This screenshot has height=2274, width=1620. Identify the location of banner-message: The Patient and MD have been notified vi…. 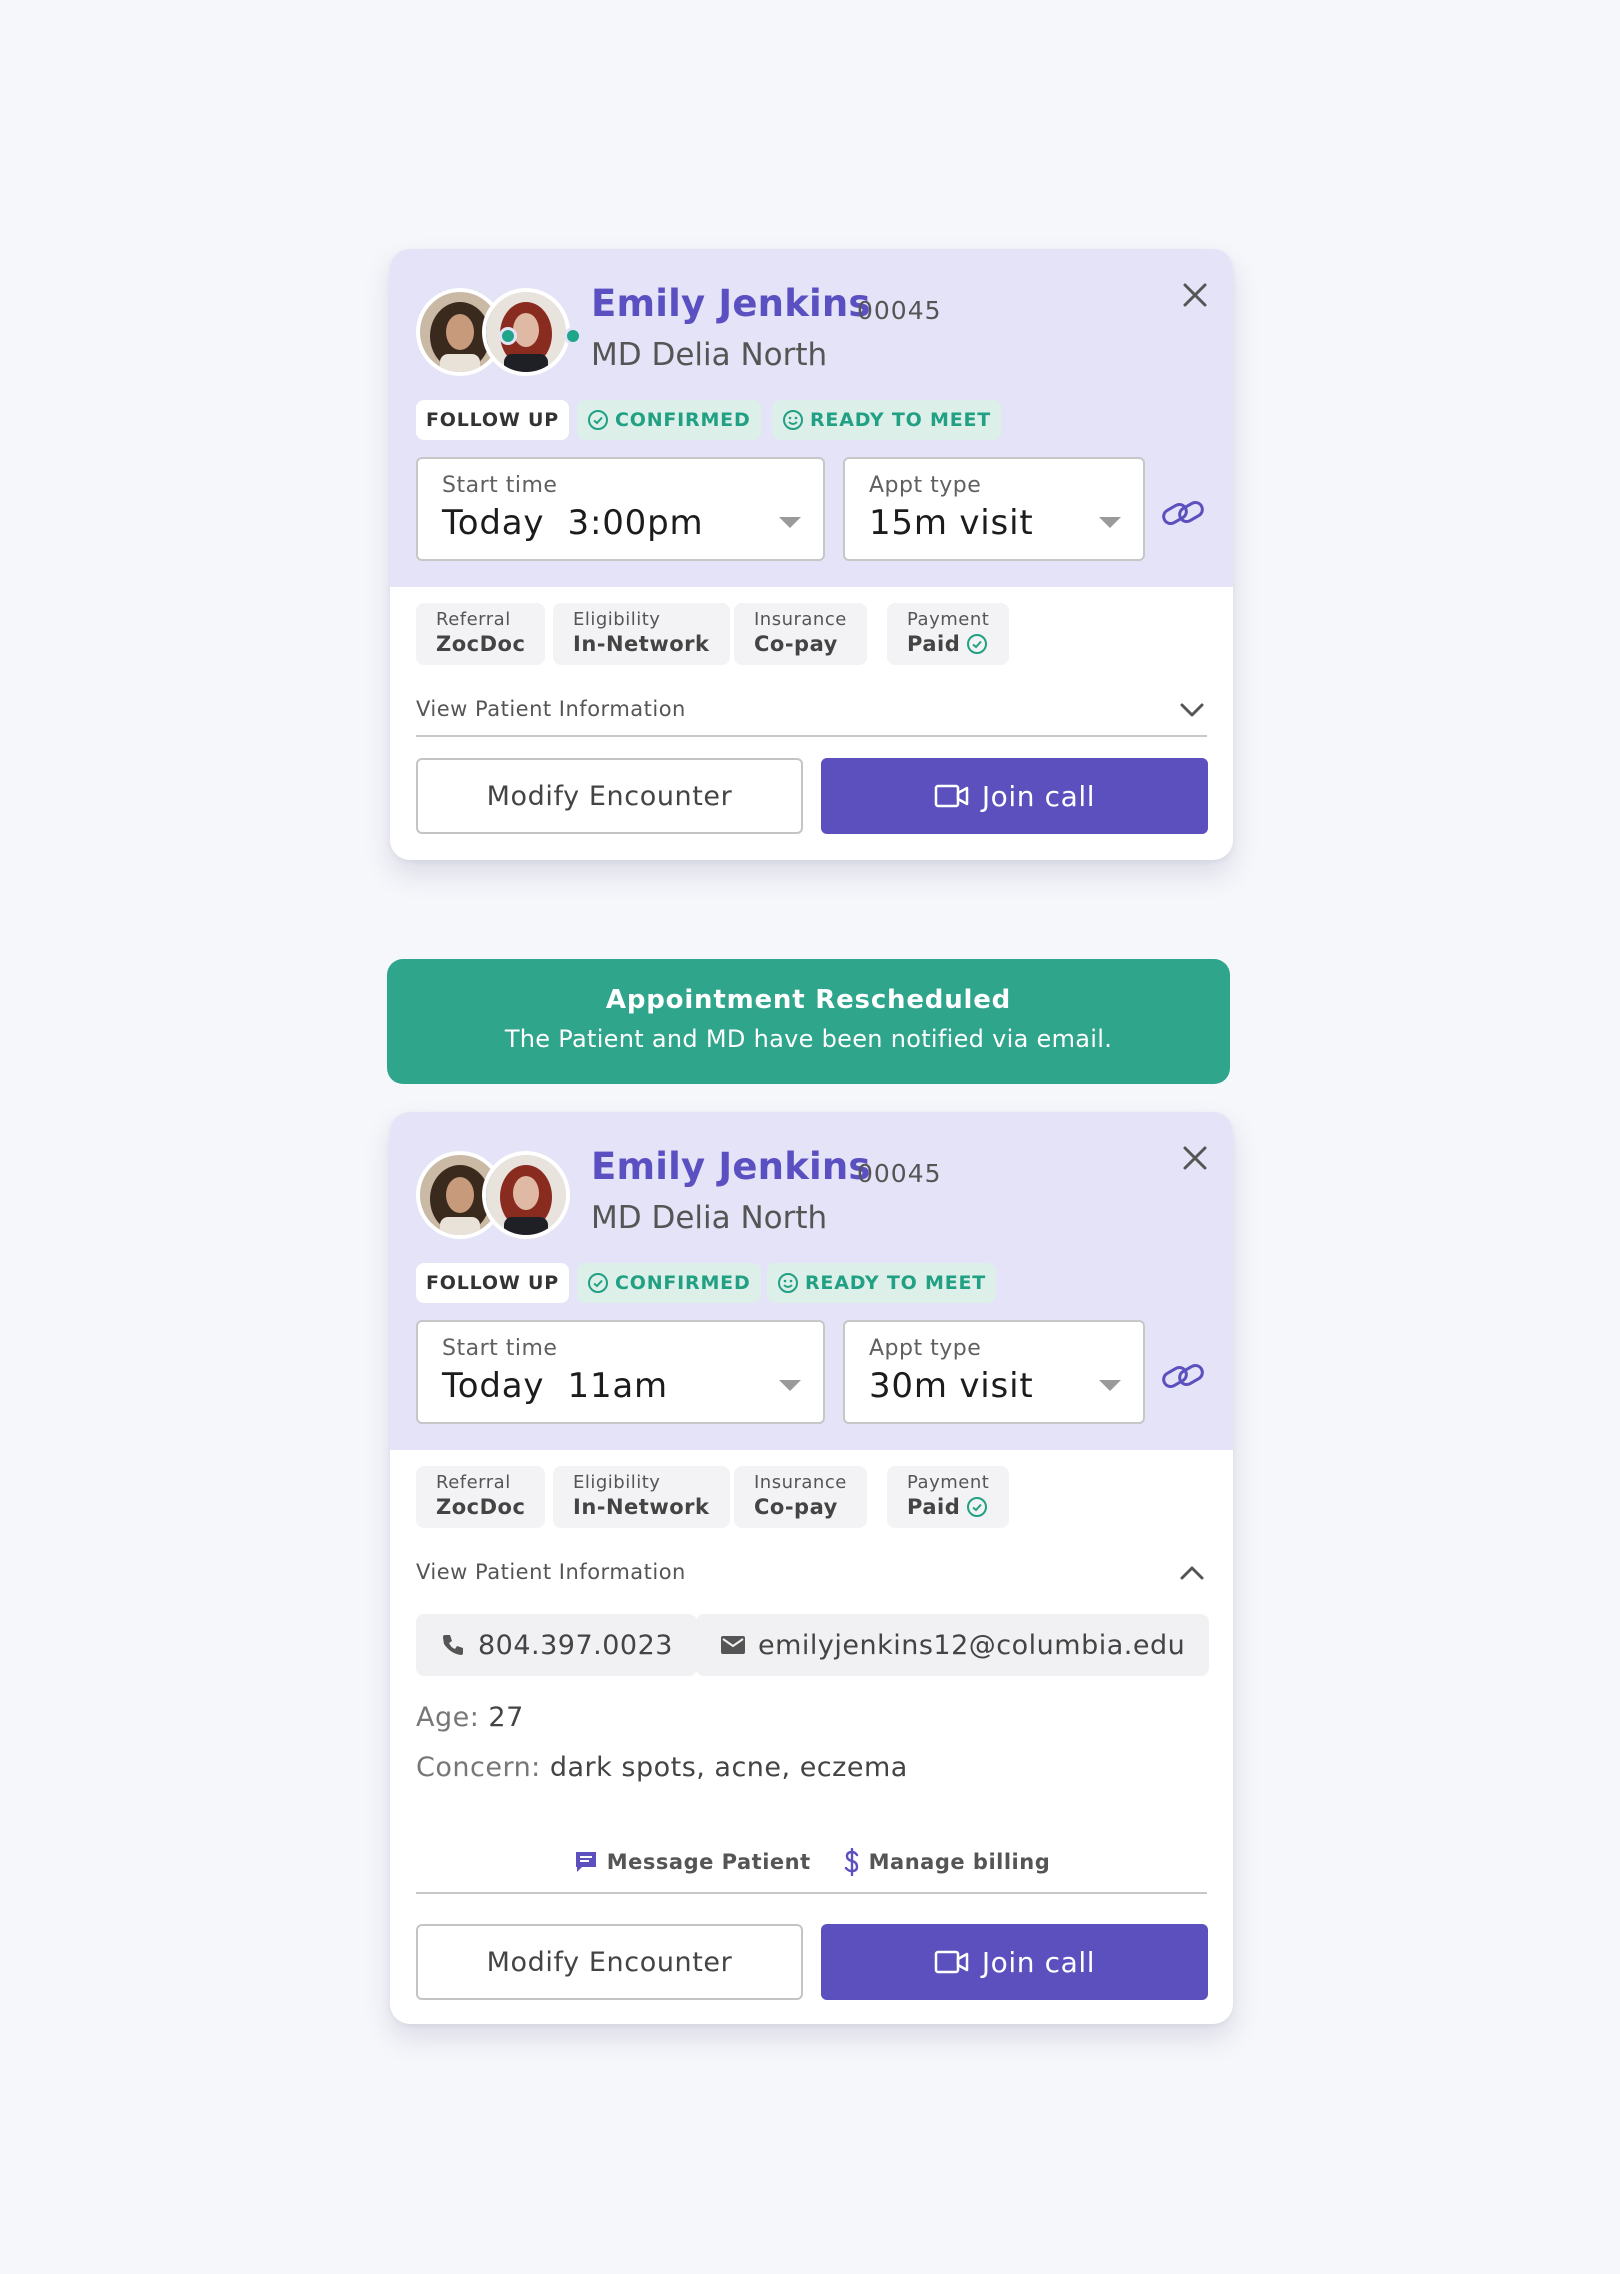
(808, 1039).